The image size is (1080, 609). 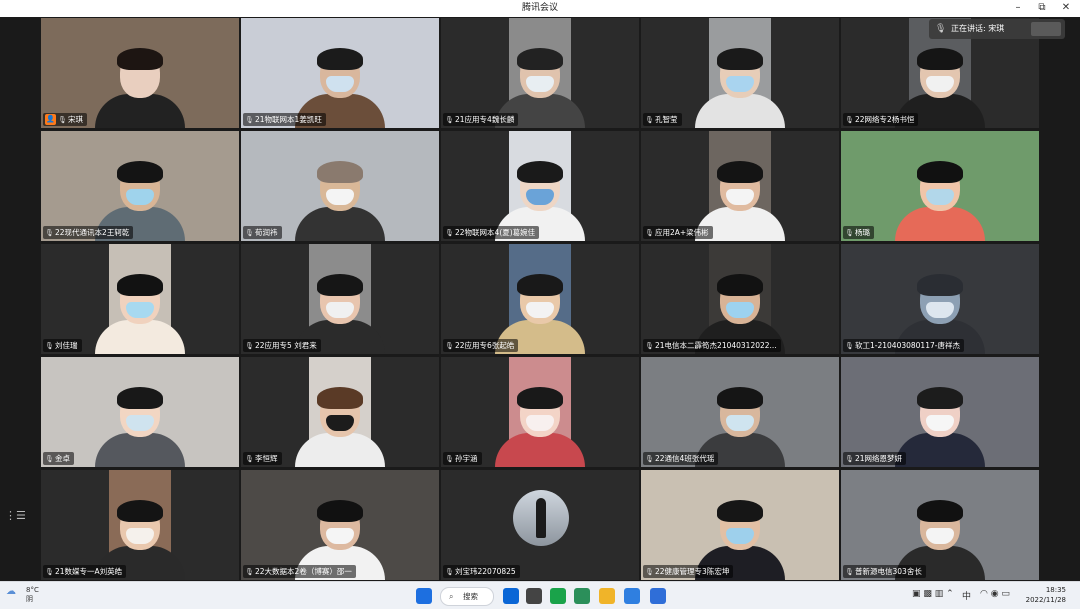 I want to click on participant-tile: 🎙21网络恩梦妍, so click(x=940, y=412).